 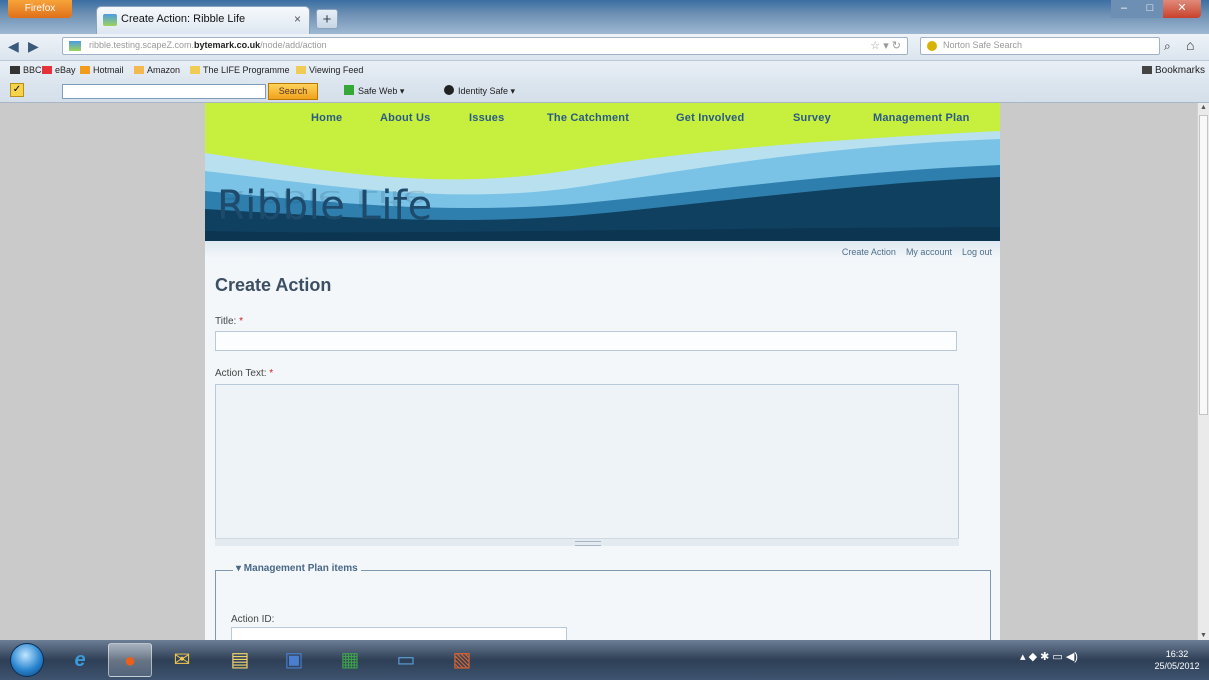 I want to click on start-button, so click(x=27, y=660).